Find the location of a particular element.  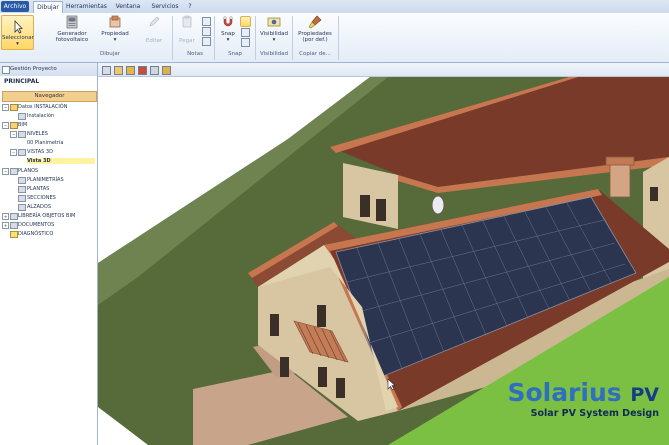

menu-tab-herramientas: Herramientas is located at coordinates (86, 6).